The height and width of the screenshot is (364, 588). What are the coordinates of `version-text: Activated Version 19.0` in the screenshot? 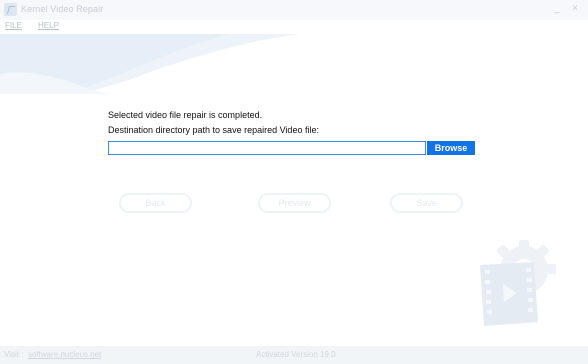 It's located at (296, 354).